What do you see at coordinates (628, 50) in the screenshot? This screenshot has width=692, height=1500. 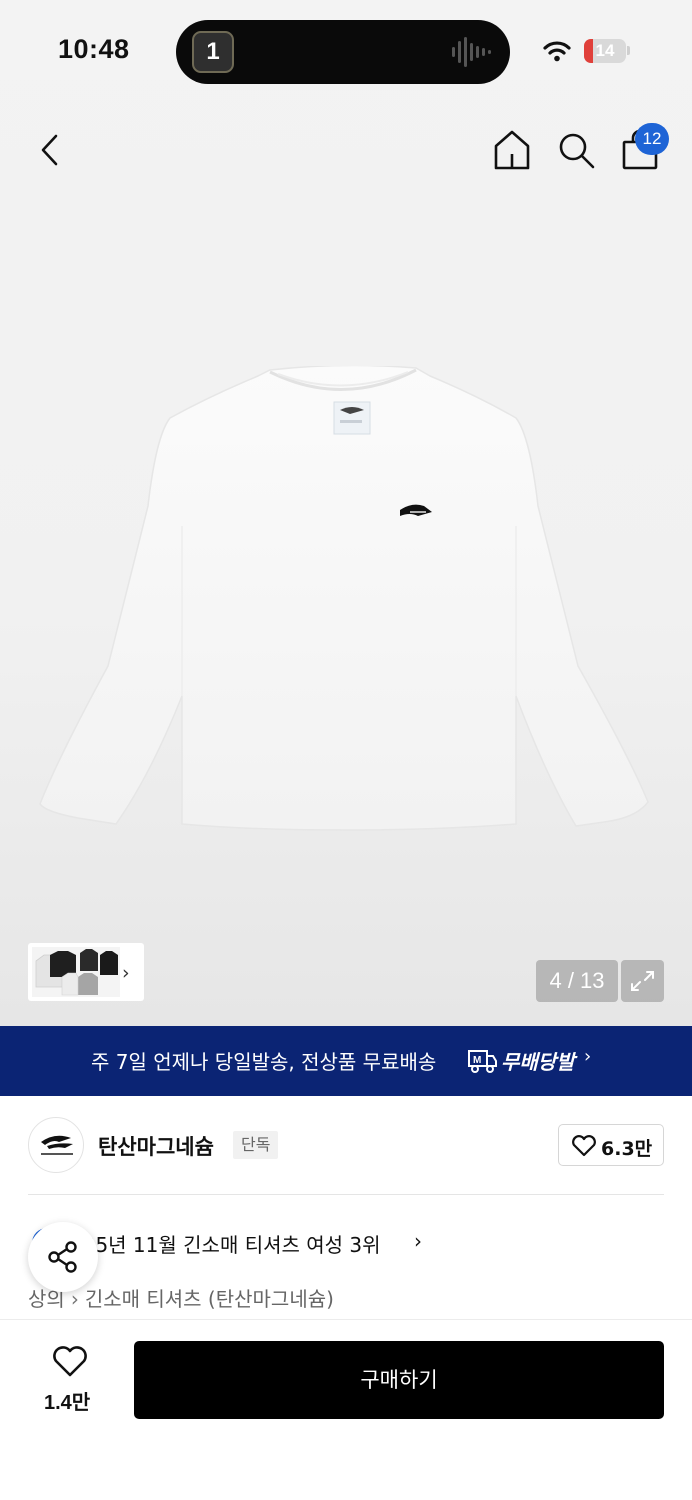 I see `battery-tip` at bounding box center [628, 50].